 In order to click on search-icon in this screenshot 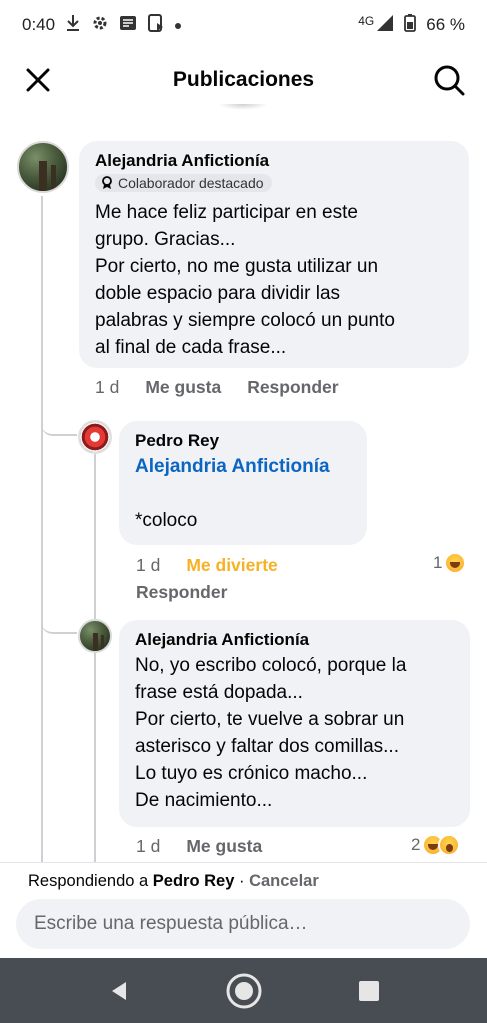, I will do `click(449, 80)`.